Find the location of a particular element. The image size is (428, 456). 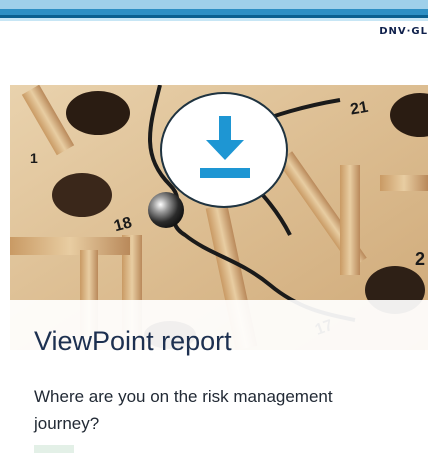

ghost-button-shape is located at coordinates (54, 449).